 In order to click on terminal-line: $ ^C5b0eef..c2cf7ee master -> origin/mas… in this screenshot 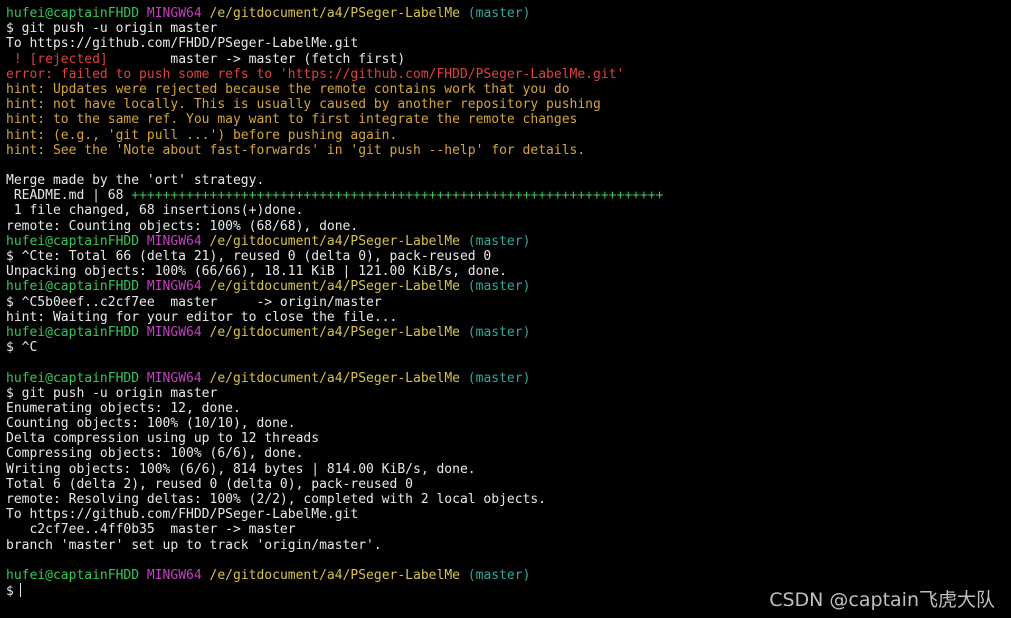, I will do `click(506, 302)`.